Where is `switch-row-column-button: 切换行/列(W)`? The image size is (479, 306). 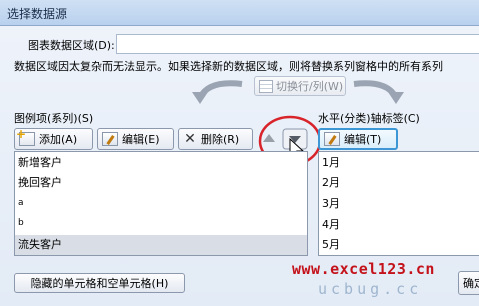 switch-row-column-button: 切换行/列(W) is located at coordinates (300, 86).